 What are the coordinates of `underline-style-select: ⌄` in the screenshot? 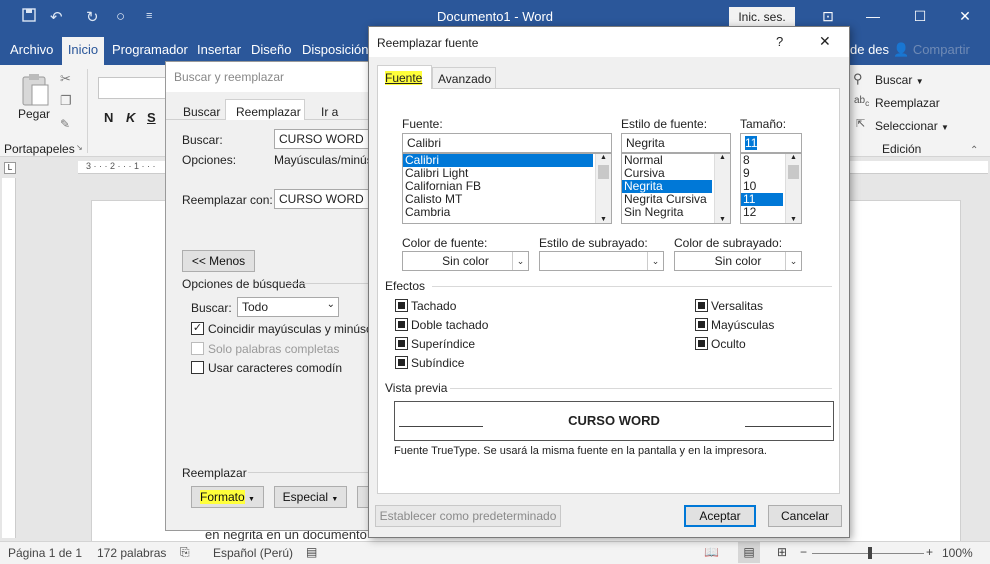 It's located at (601, 261).